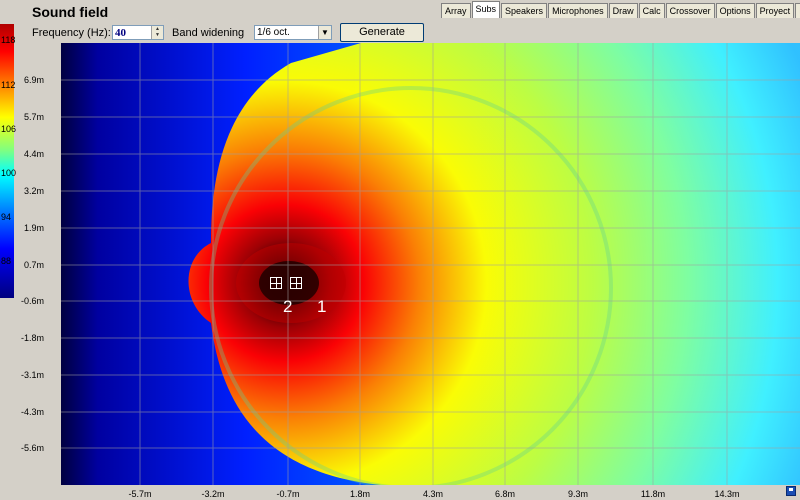  What do you see at coordinates (32, 338) in the screenshot?
I see `y-axis-label: -1.8m` at bounding box center [32, 338].